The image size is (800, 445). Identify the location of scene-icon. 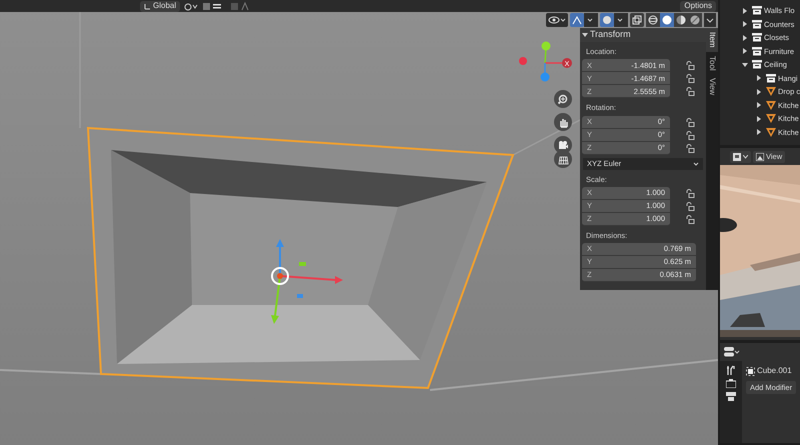
(731, 383).